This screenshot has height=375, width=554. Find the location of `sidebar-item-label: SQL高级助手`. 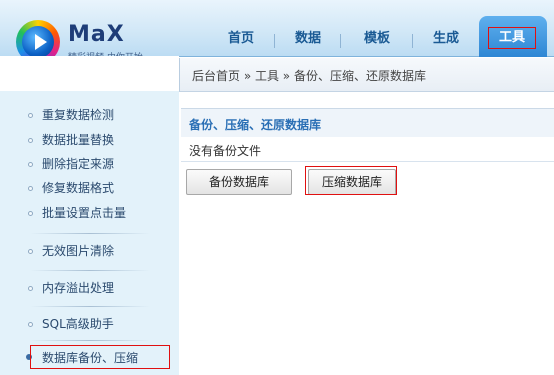

sidebar-item-label: SQL高级助手 is located at coordinates (78, 324).